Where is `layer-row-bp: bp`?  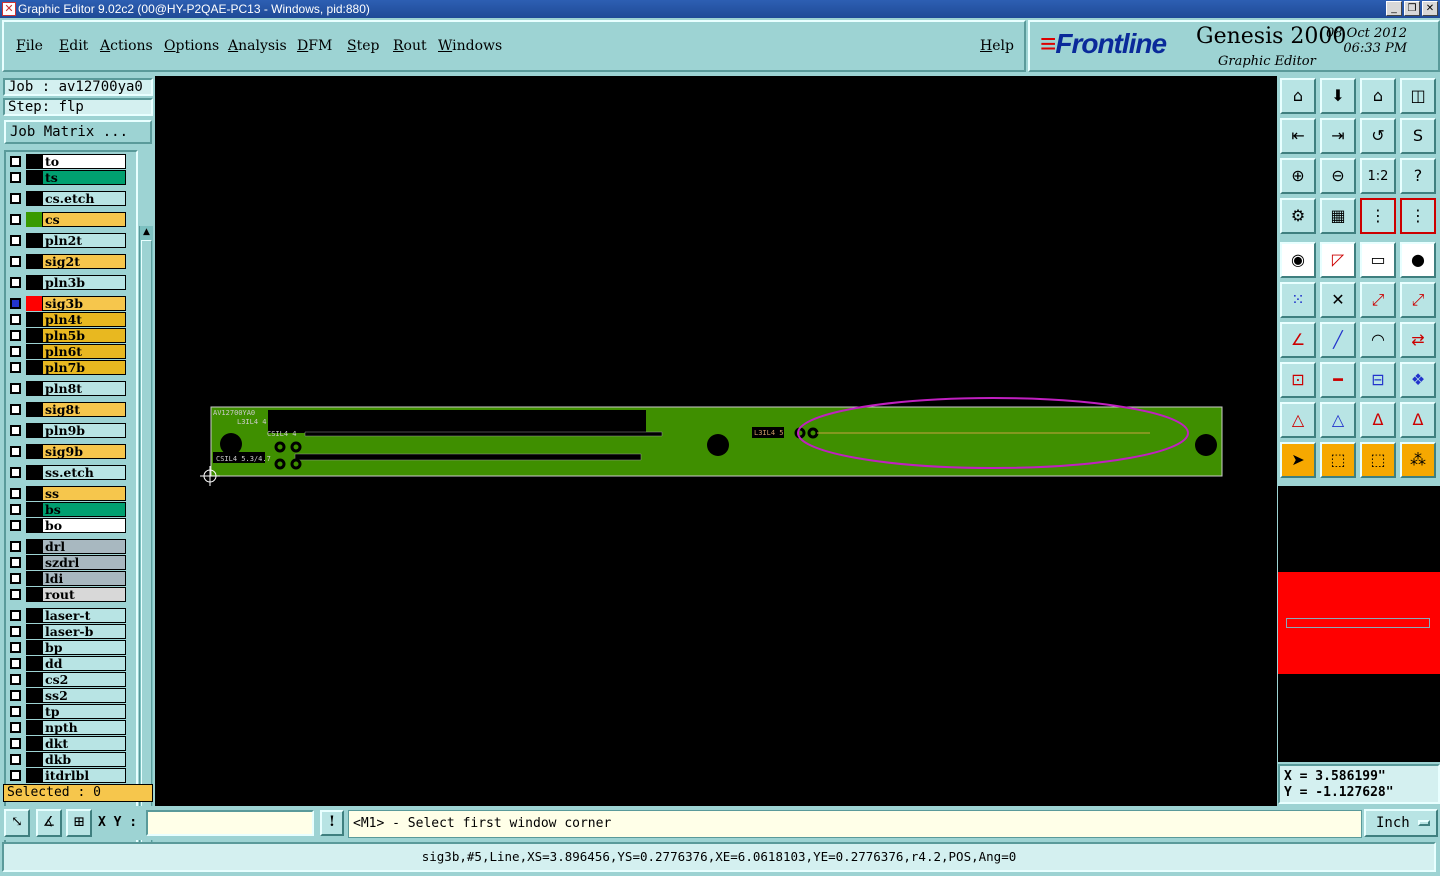
layer-row-bp: bp is located at coordinates (68, 647).